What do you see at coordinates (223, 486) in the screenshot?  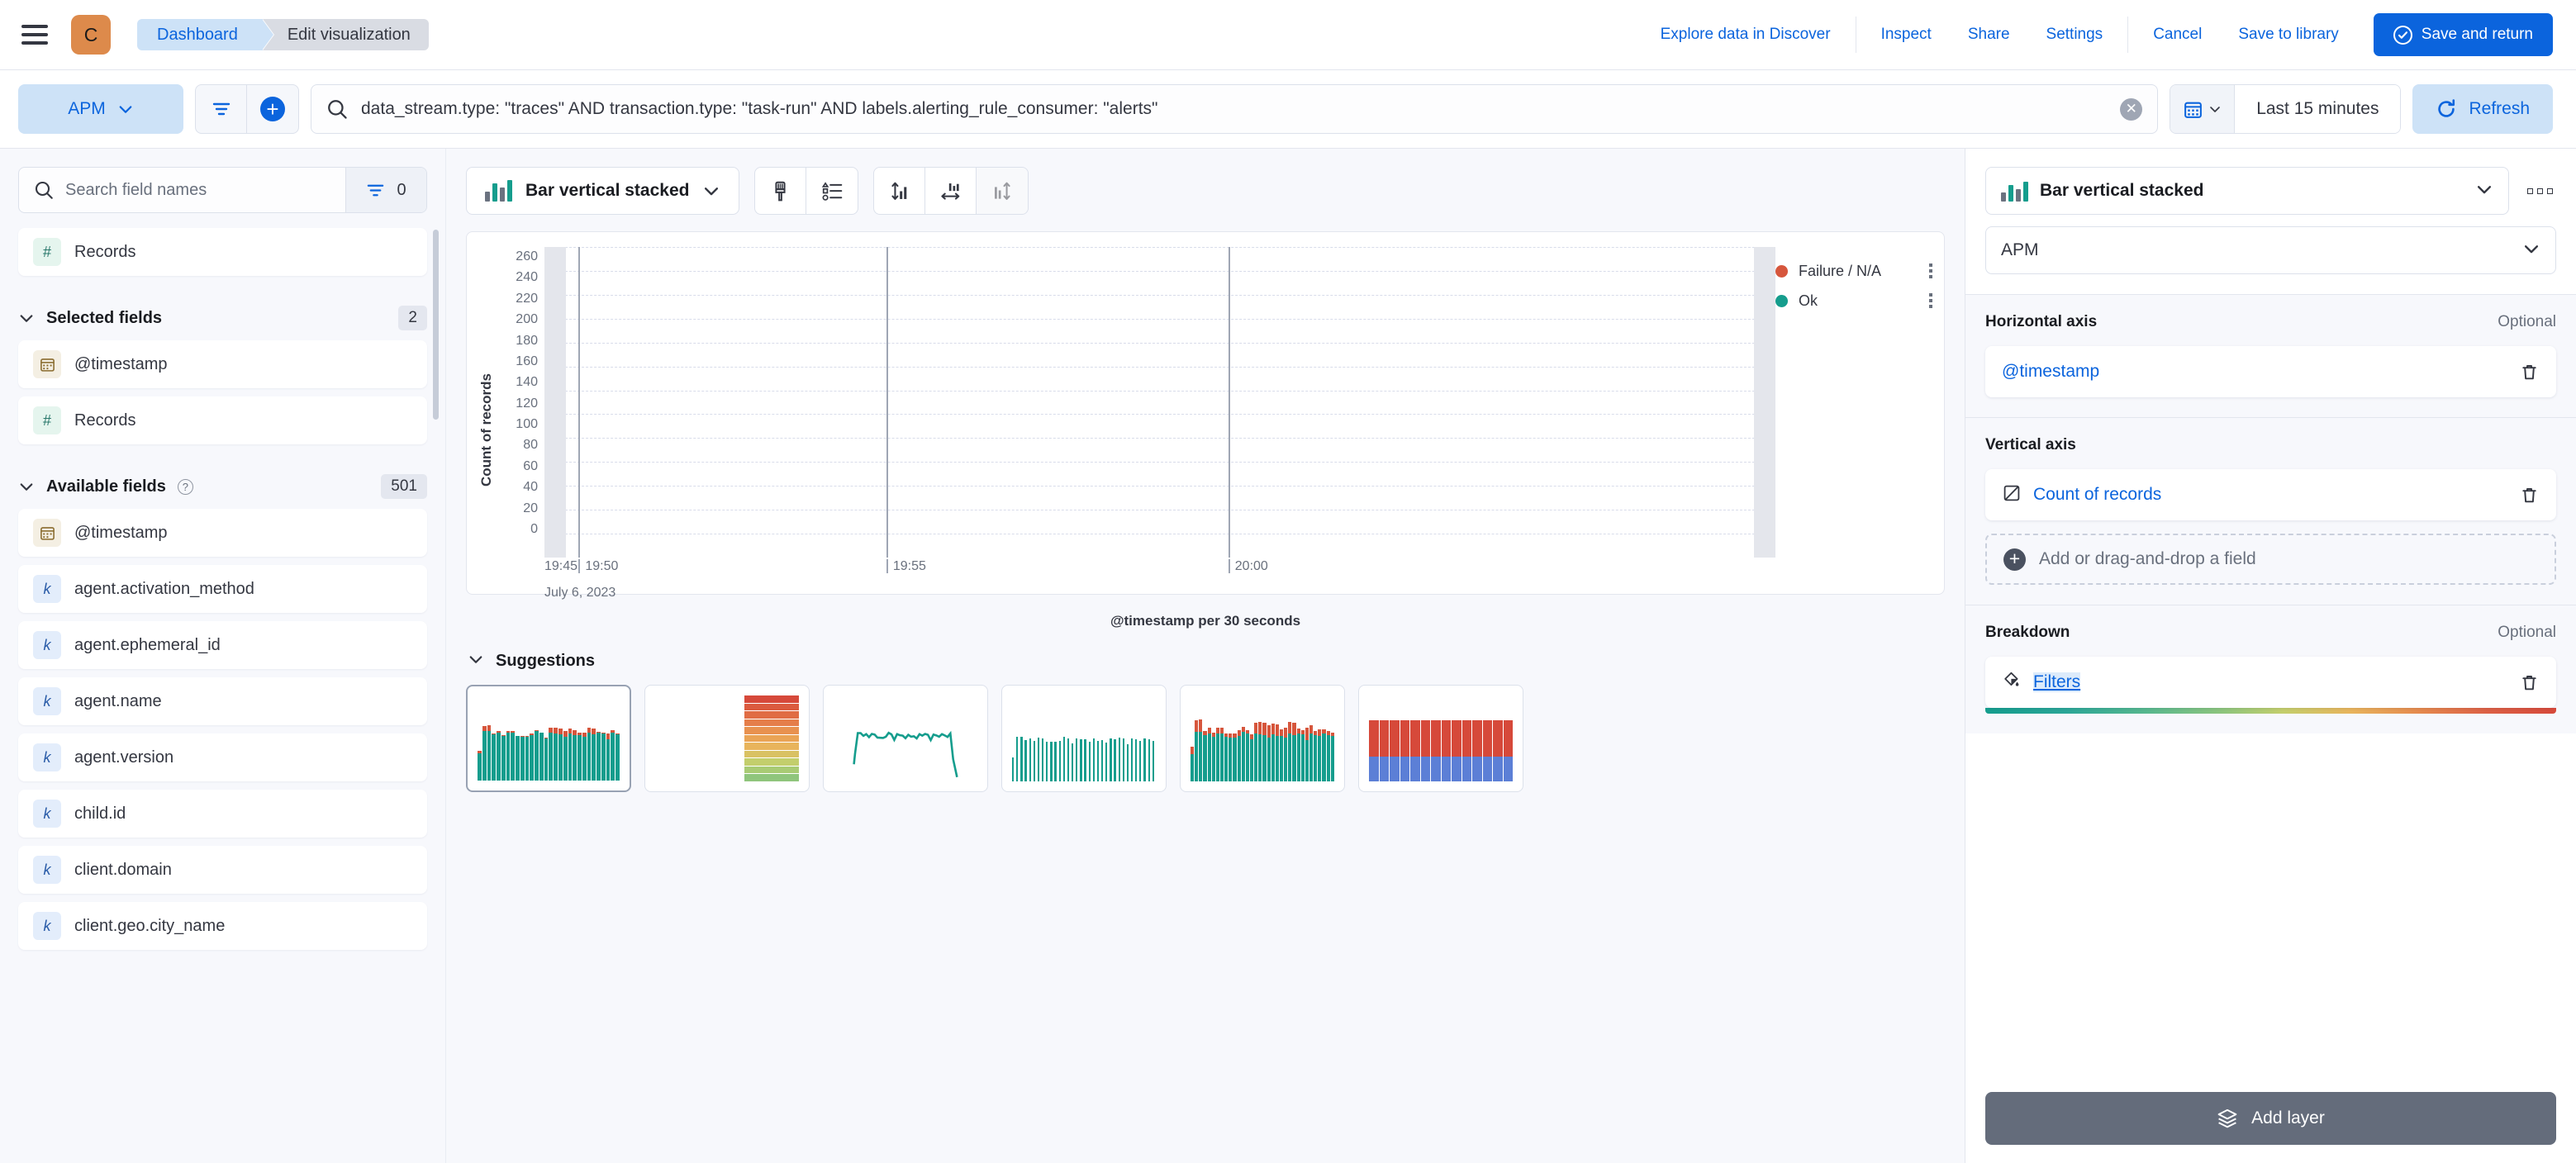 I see `available-fields-section-header: Available fields ? 501` at bounding box center [223, 486].